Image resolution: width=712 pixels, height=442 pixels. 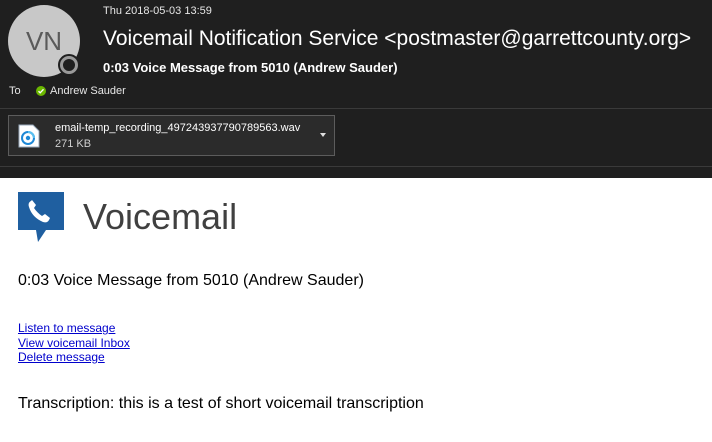 What do you see at coordinates (41, 217) in the screenshot?
I see `phone-voicemail-icon` at bounding box center [41, 217].